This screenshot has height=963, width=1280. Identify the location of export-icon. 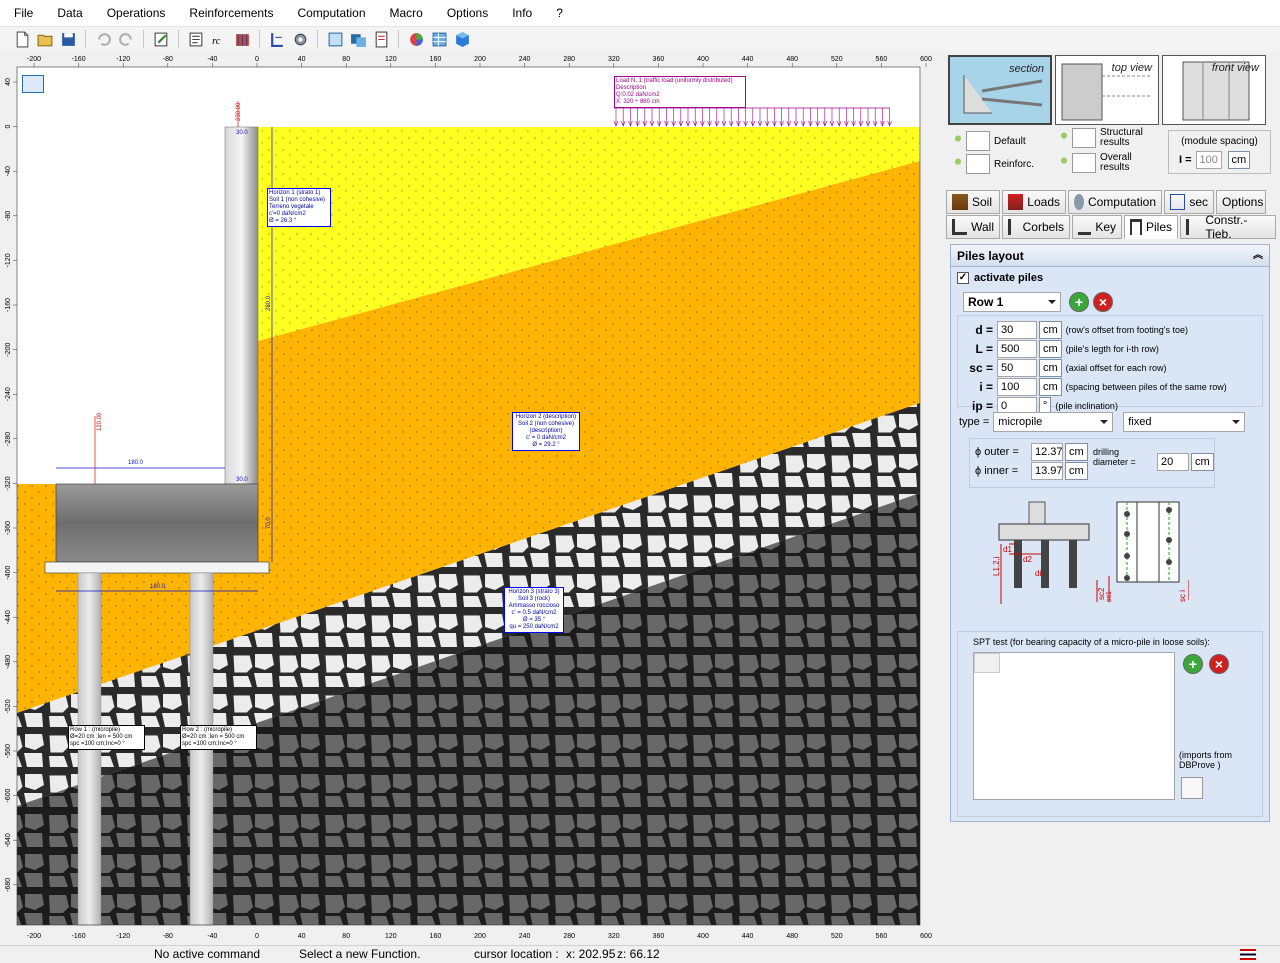
(358, 39).